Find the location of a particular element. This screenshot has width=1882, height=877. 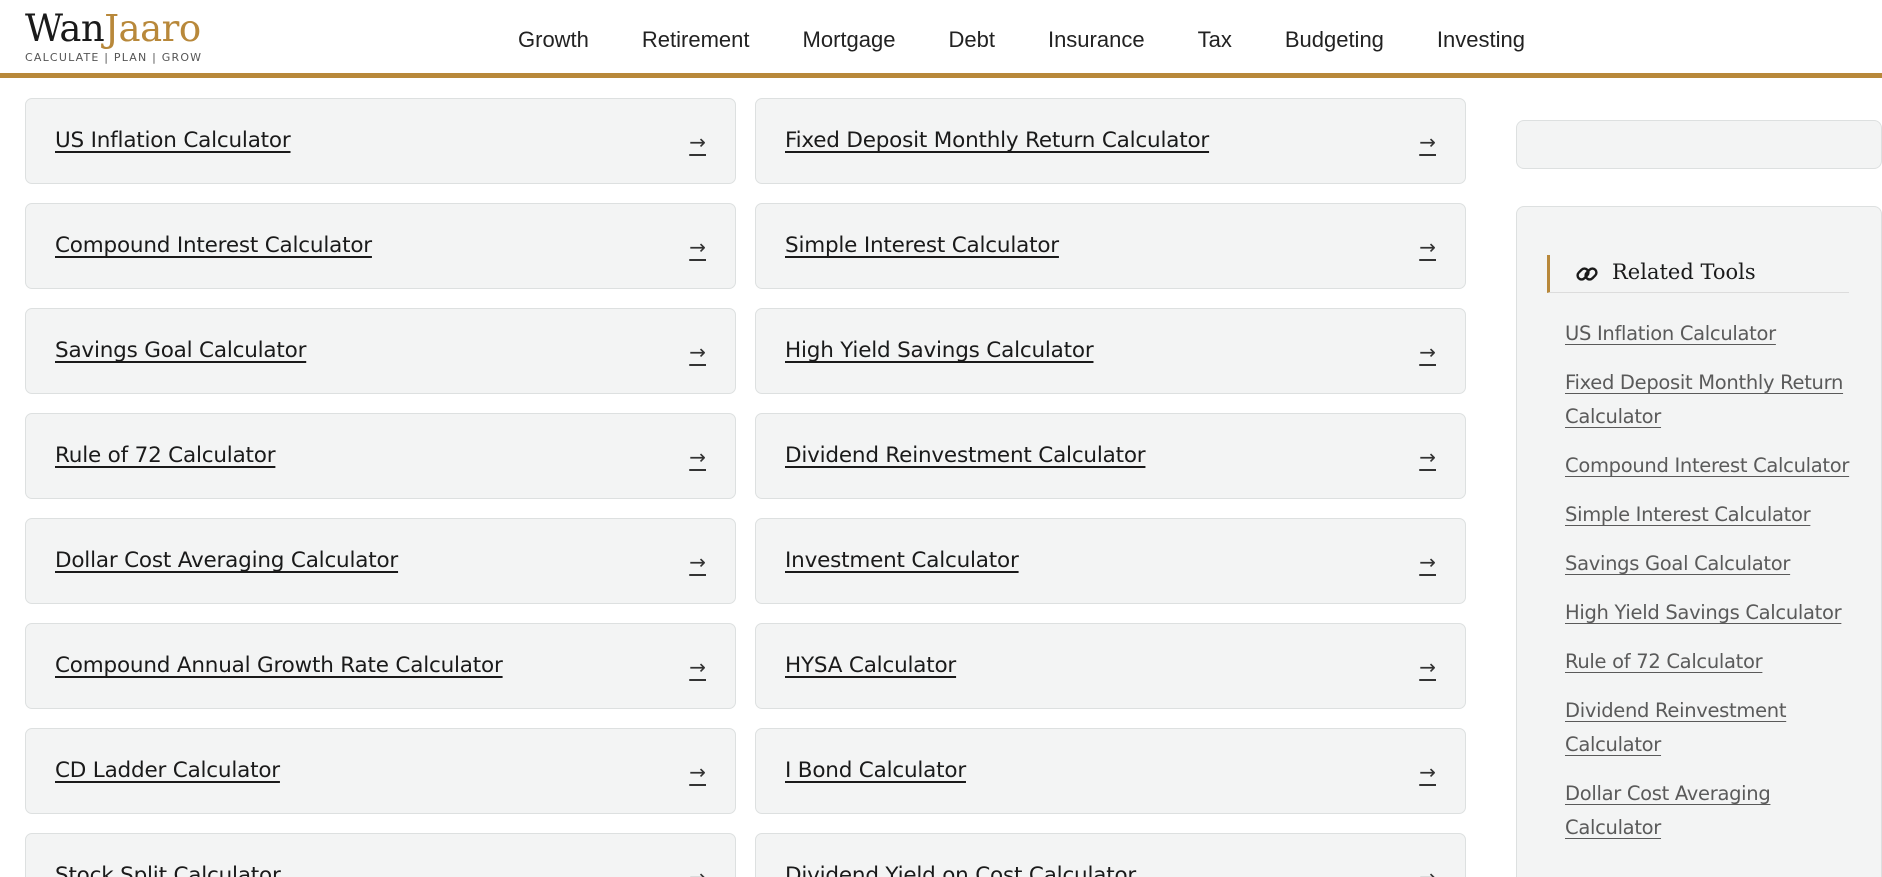

calculator-card: Compound Interest Calculator → is located at coordinates (380, 246).